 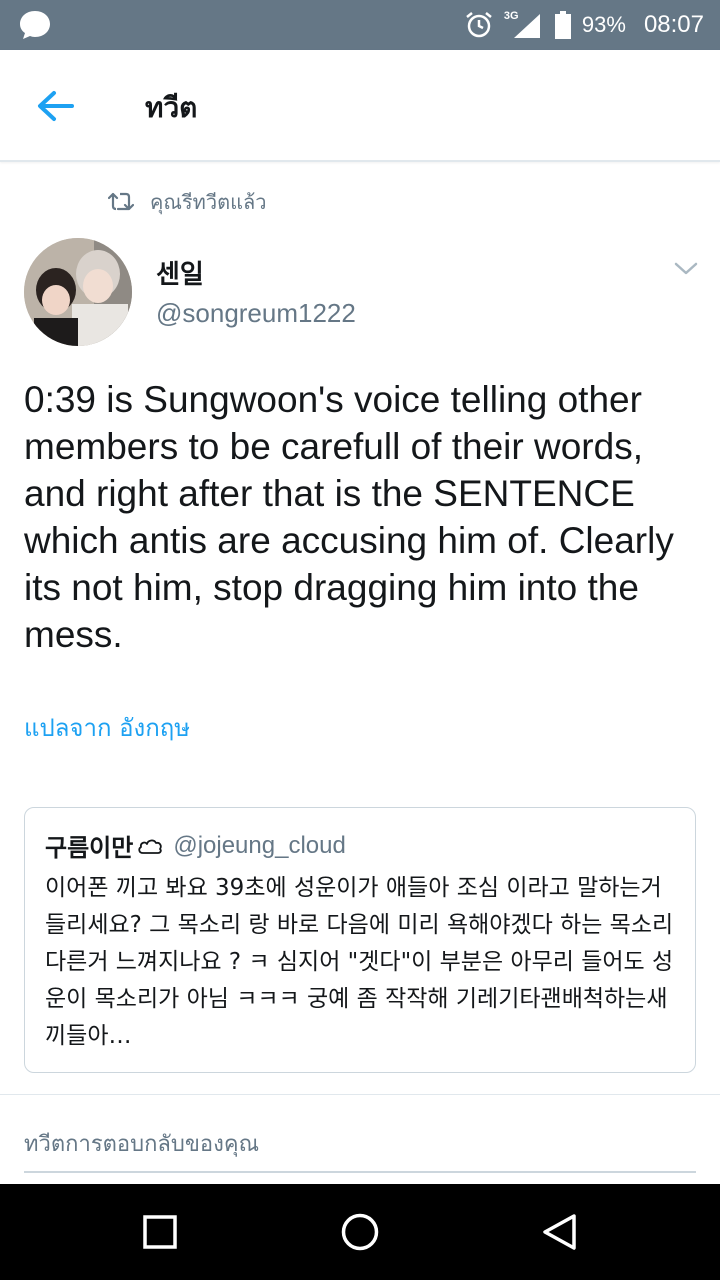 What do you see at coordinates (686, 268) in the screenshot?
I see `chevron-down-icon` at bounding box center [686, 268].